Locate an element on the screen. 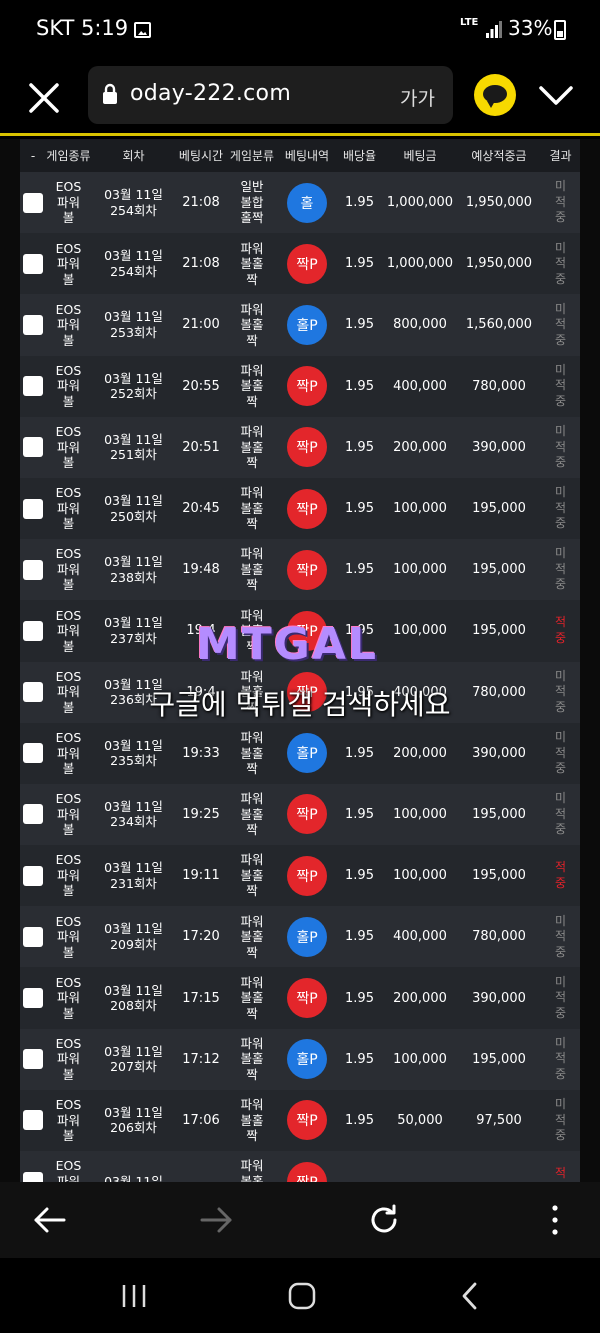 The height and width of the screenshot is (1333, 600). round-cell: 03월 11일 is located at coordinates (133, 1178).